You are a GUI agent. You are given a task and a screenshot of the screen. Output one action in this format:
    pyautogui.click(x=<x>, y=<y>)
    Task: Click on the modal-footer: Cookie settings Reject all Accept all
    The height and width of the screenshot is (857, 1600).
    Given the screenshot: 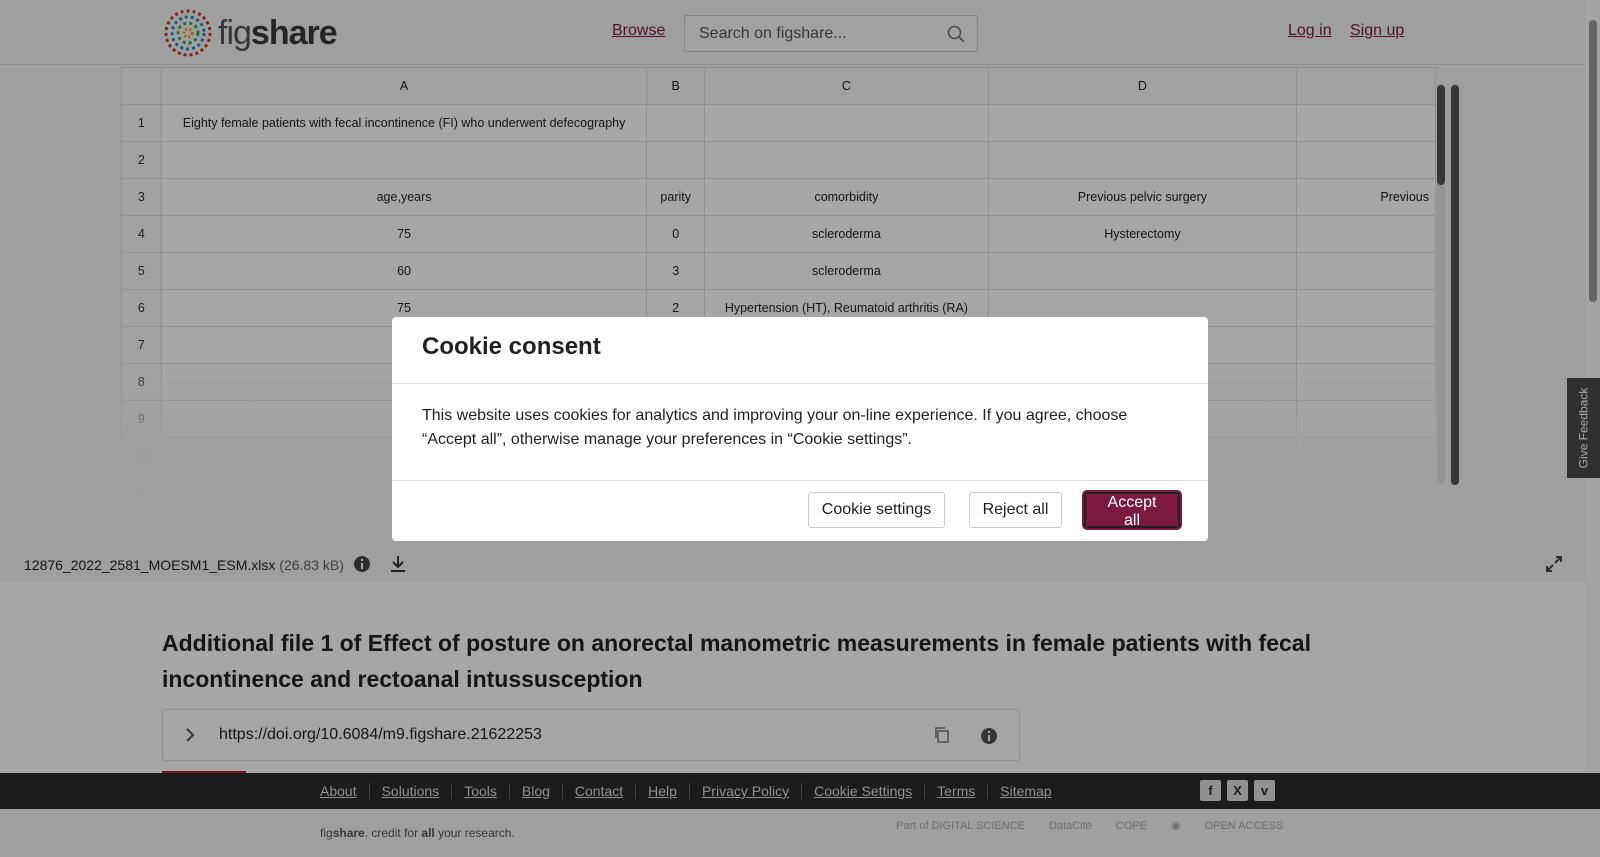 What is the action you would take?
    pyautogui.click(x=800, y=511)
    